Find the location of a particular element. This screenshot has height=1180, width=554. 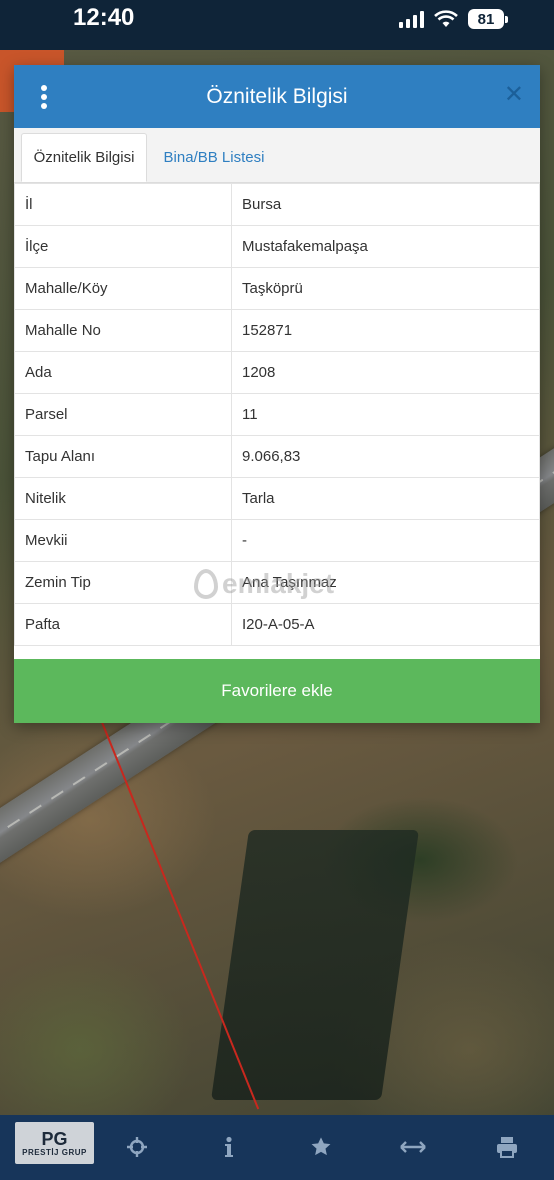

close-icon: ✕ is located at coordinates (514, 95).